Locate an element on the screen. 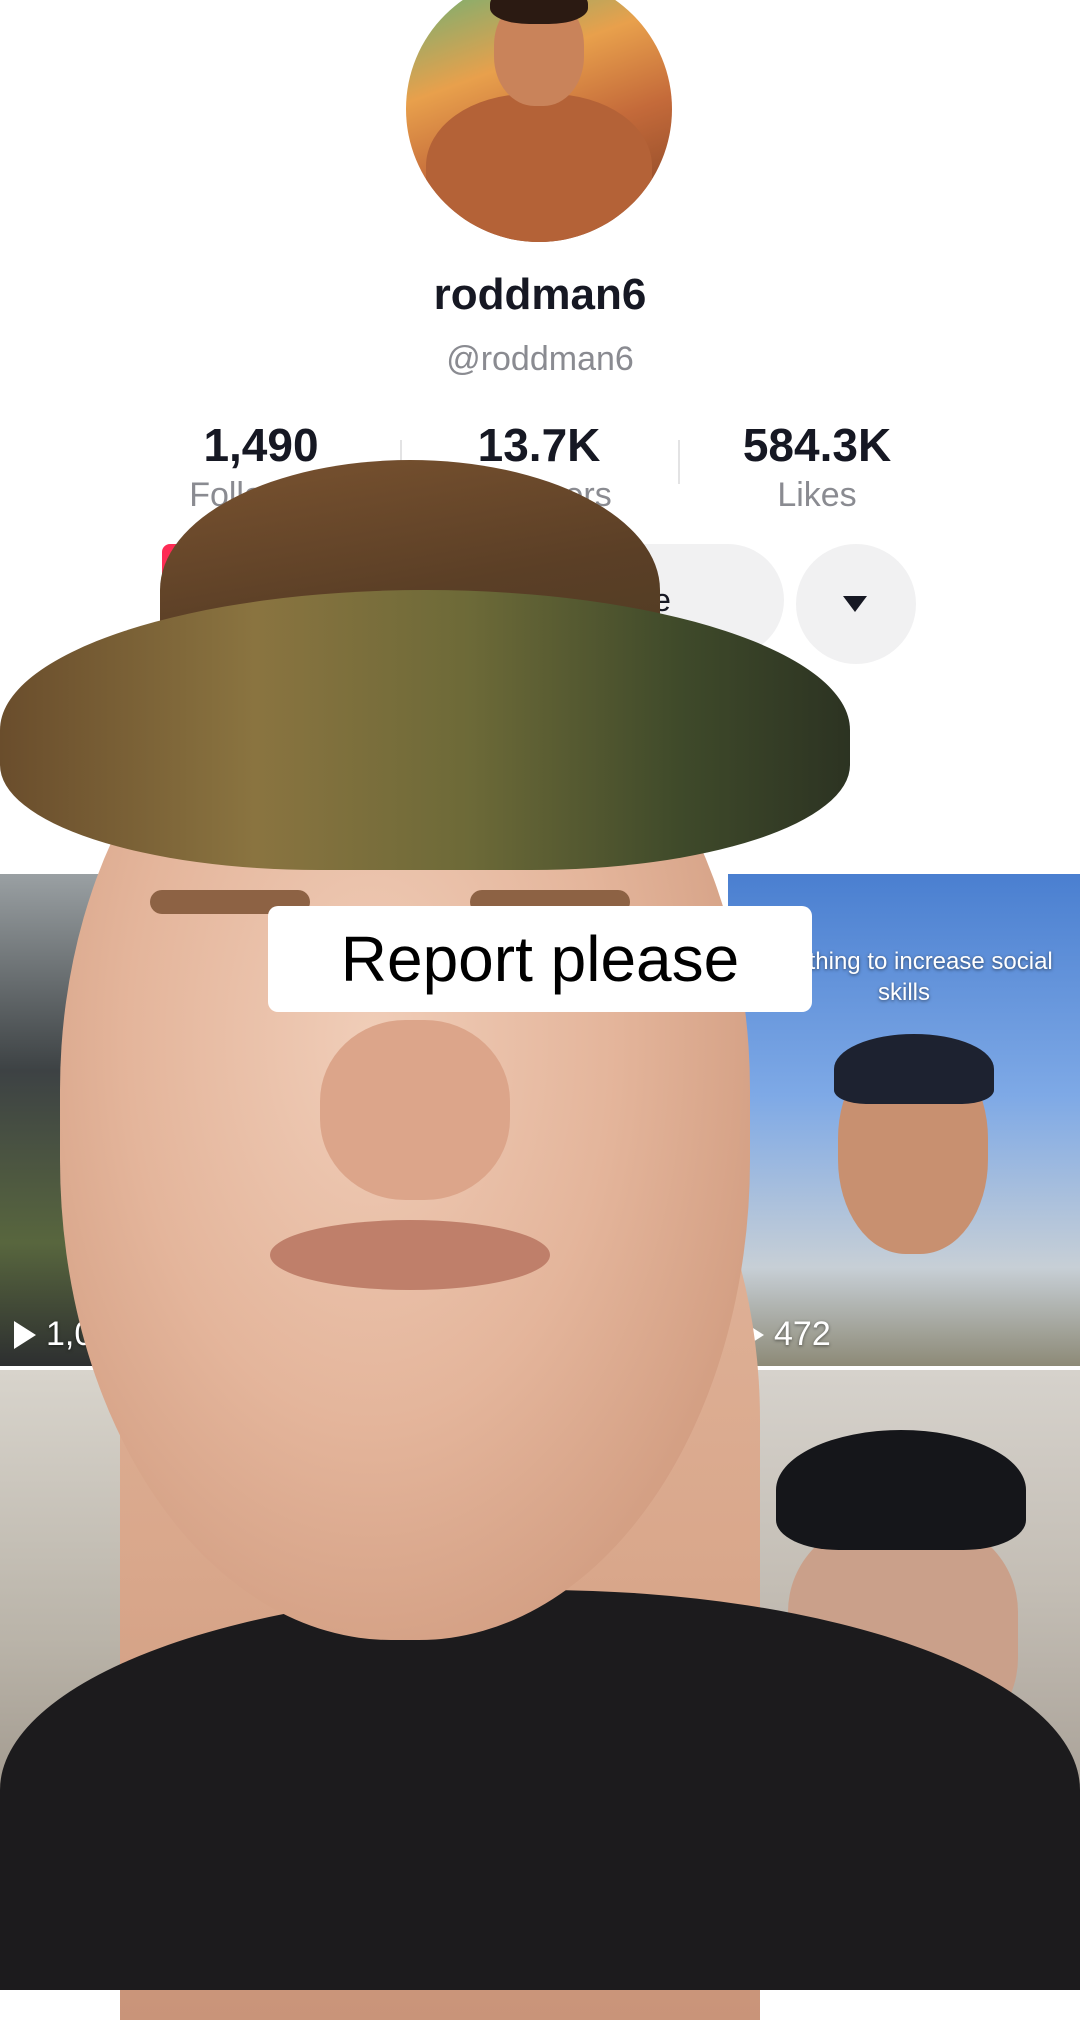 The image size is (1080, 2020). profile-handle: @roddman6 is located at coordinates (540, 359).